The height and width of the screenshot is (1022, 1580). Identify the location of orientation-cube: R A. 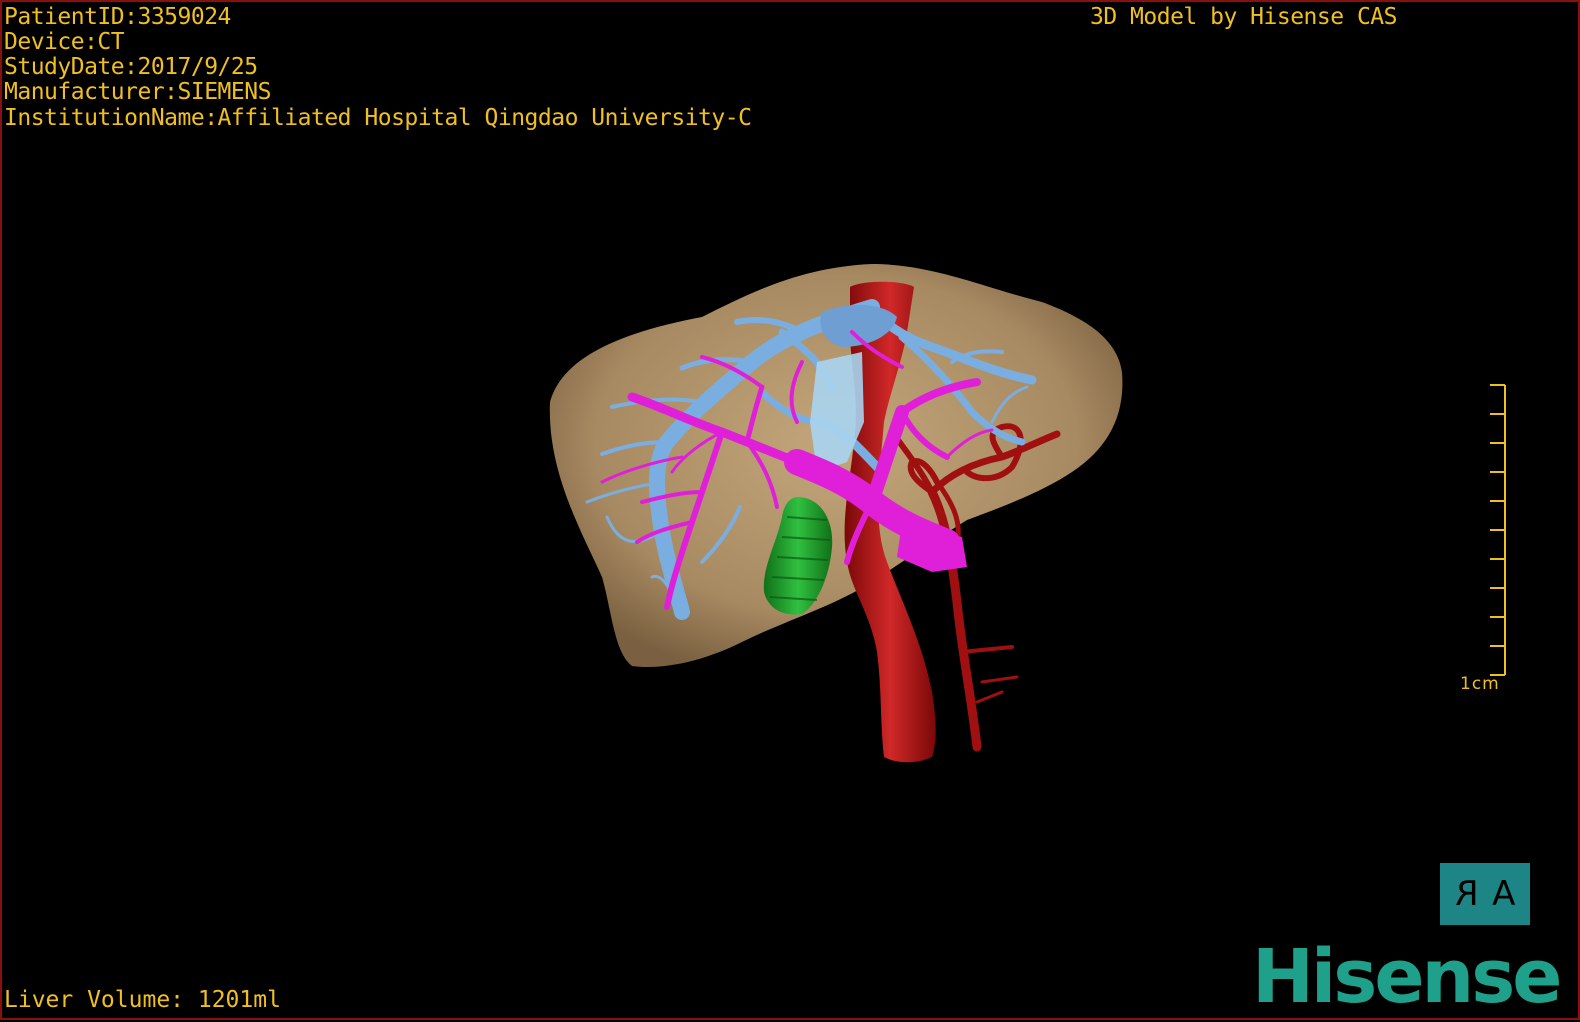
(1485, 894).